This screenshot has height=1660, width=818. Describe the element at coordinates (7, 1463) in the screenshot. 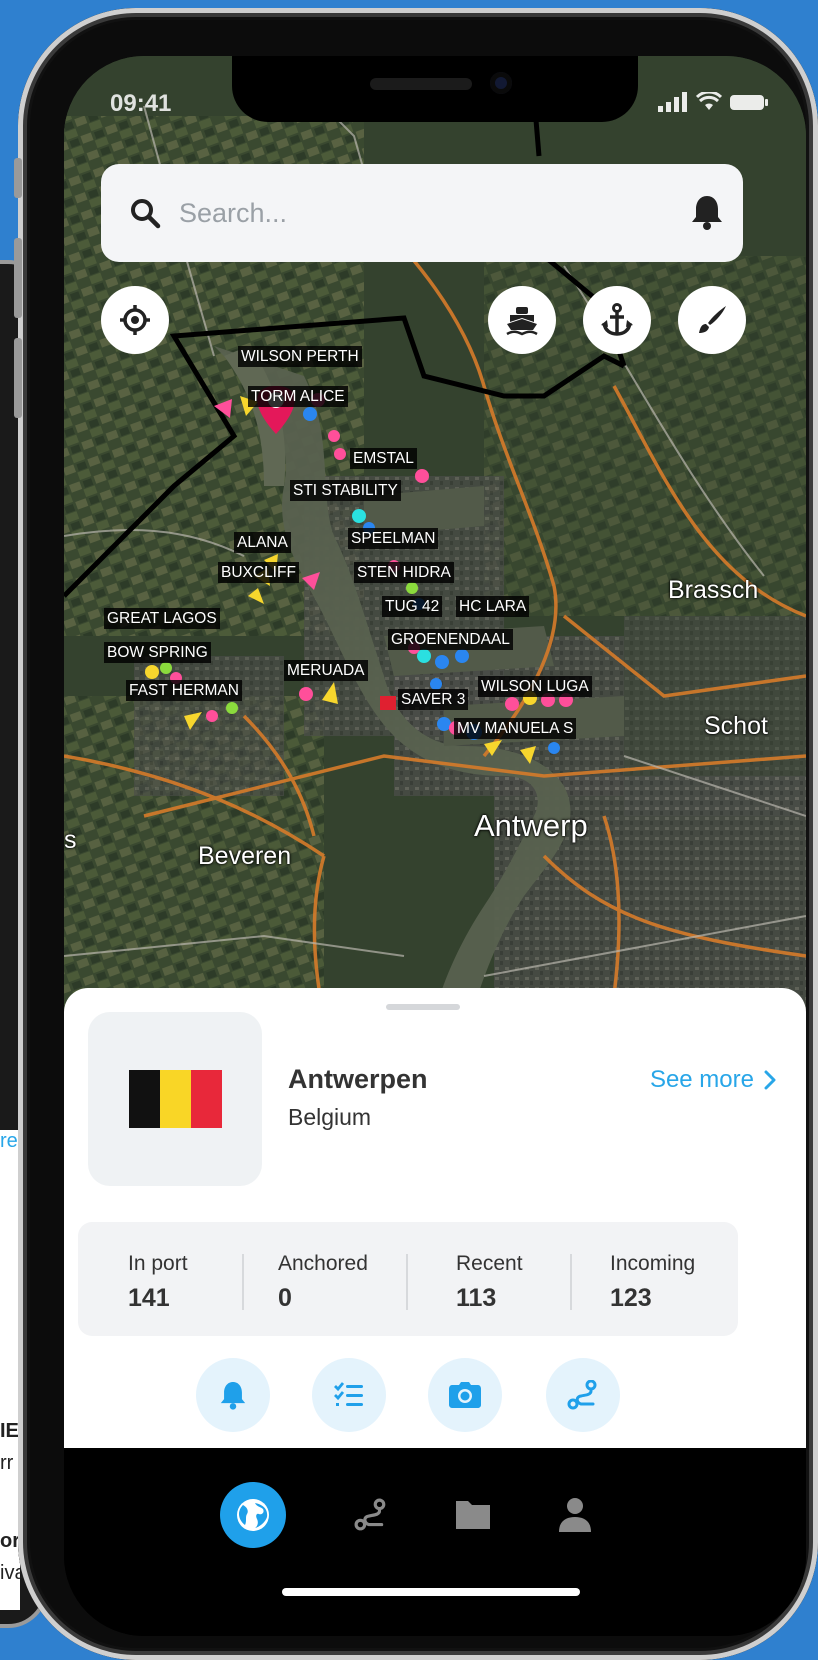

I see `background-text: rr` at that location.